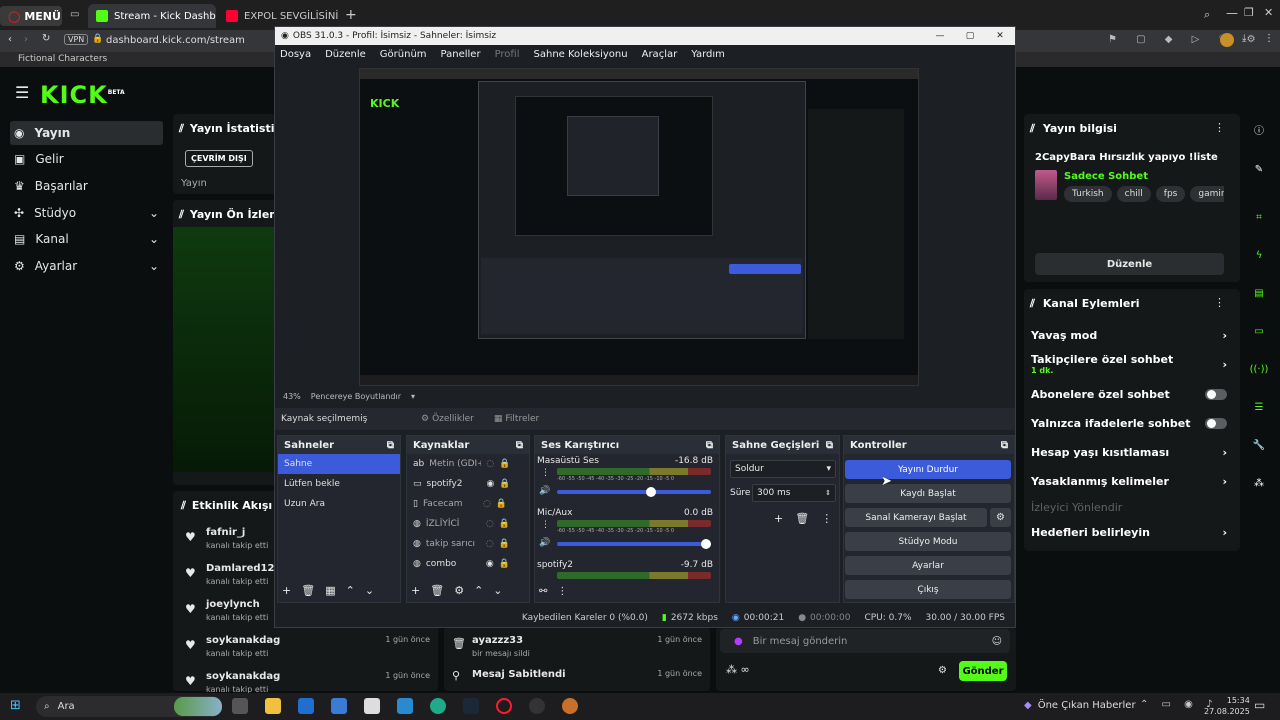  Describe the element at coordinates (74, 14) in the screenshot. I see `tab-overview-icon: ▭` at that location.